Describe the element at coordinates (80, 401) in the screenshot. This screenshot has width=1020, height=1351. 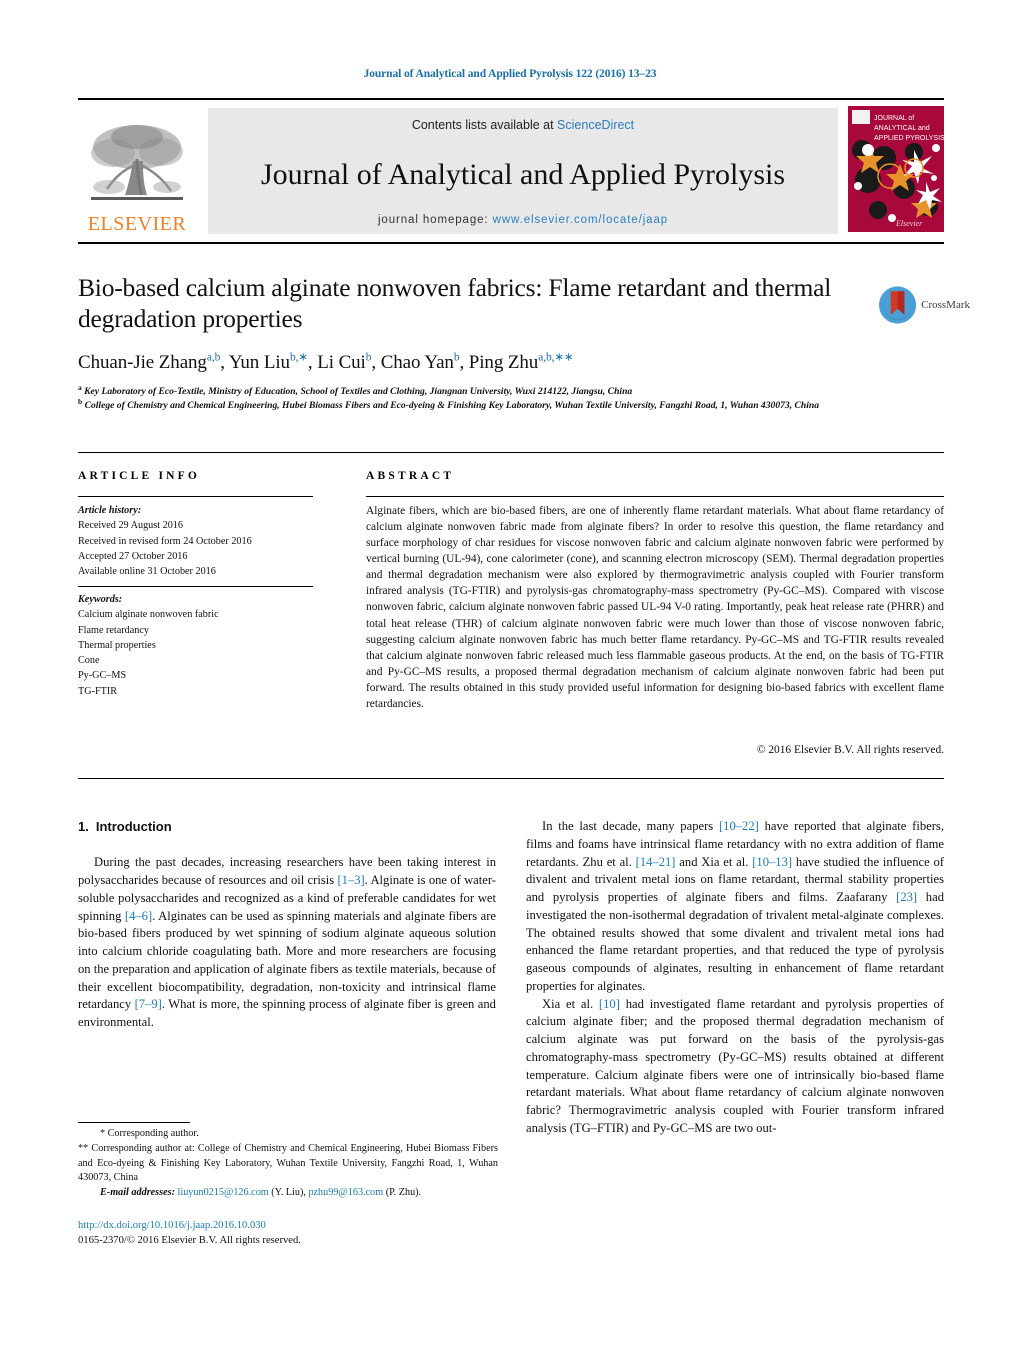
I see `affiliation-mark: b` at that location.